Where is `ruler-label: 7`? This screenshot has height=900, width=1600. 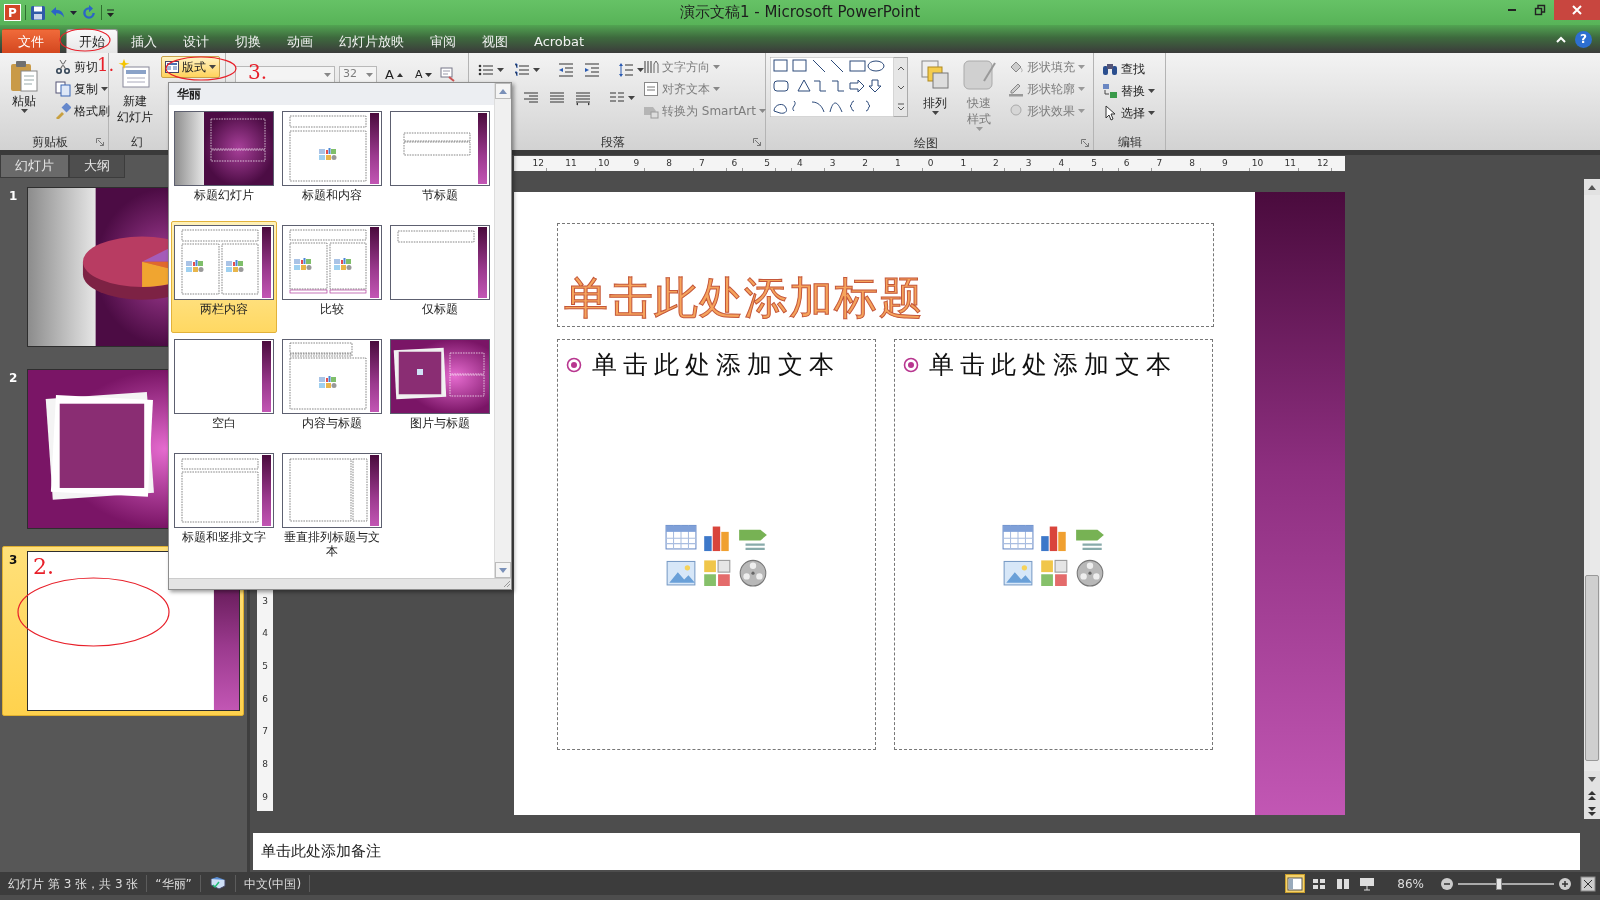
ruler-label: 7 is located at coordinates (701, 163).